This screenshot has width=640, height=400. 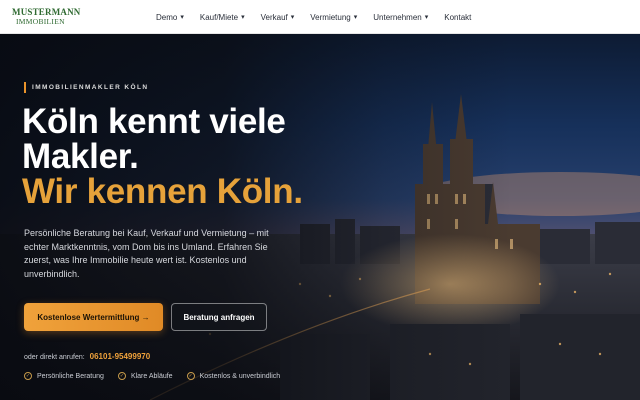 I want to click on feature-item: ✓ Klare Abläufe, so click(x=145, y=376).